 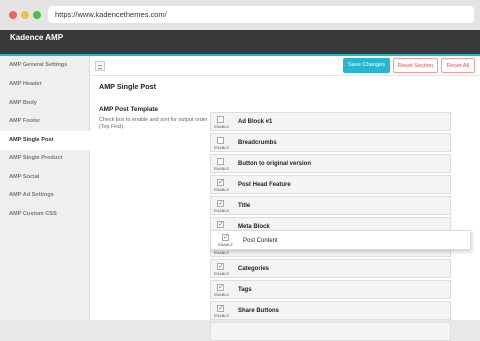 I want to click on block-row-tags: ✓ ENABLE Tags, so click(x=330, y=289).